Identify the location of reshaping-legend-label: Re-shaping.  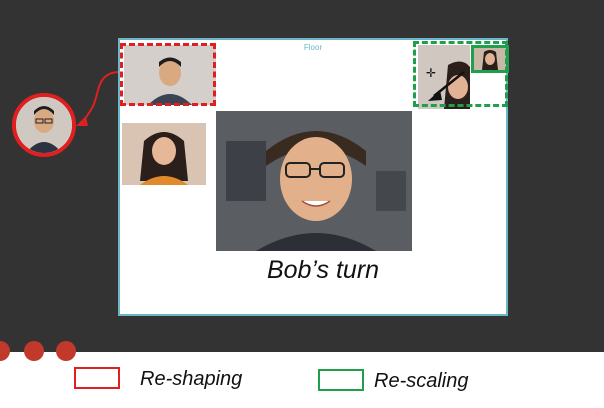
(191, 379).